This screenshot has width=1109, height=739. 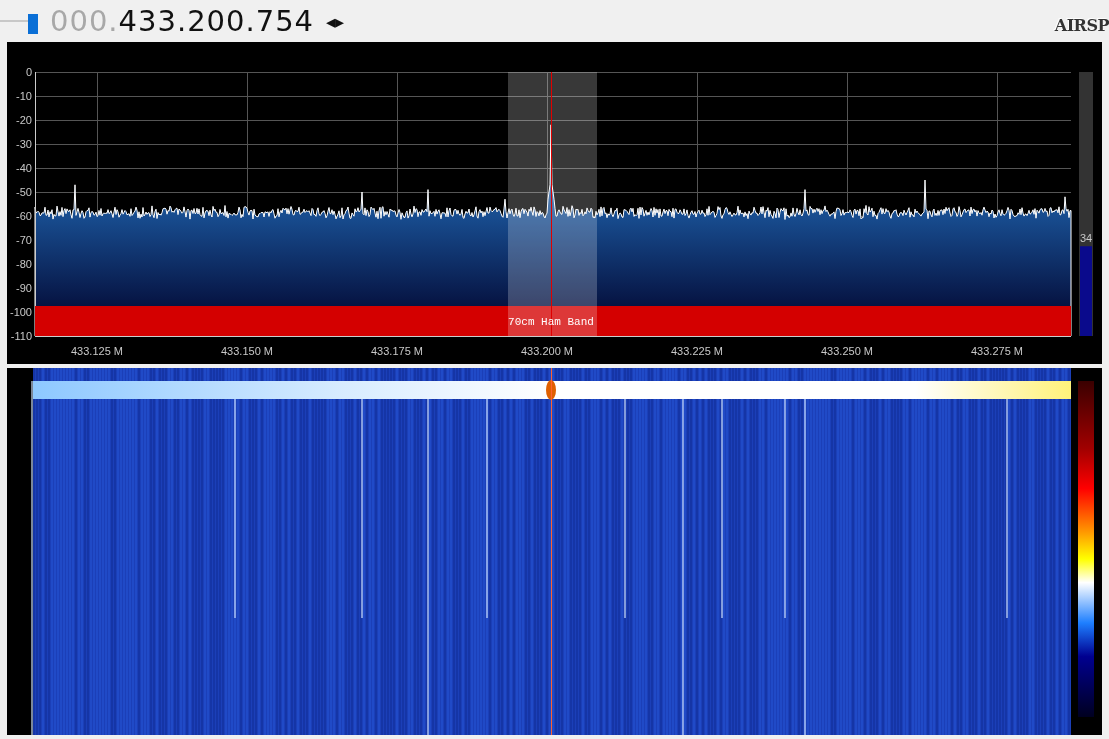 I want to click on tuning-marker, so click(x=551, y=204).